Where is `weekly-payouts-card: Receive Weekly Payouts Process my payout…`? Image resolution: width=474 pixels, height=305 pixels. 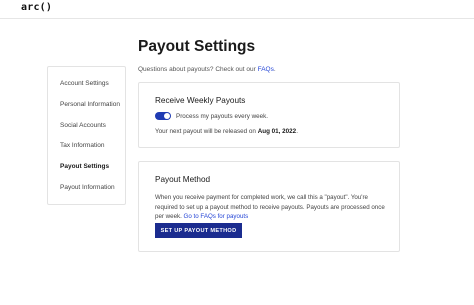 weekly-payouts-card: Receive Weekly Payouts Process my payout… is located at coordinates (269, 115).